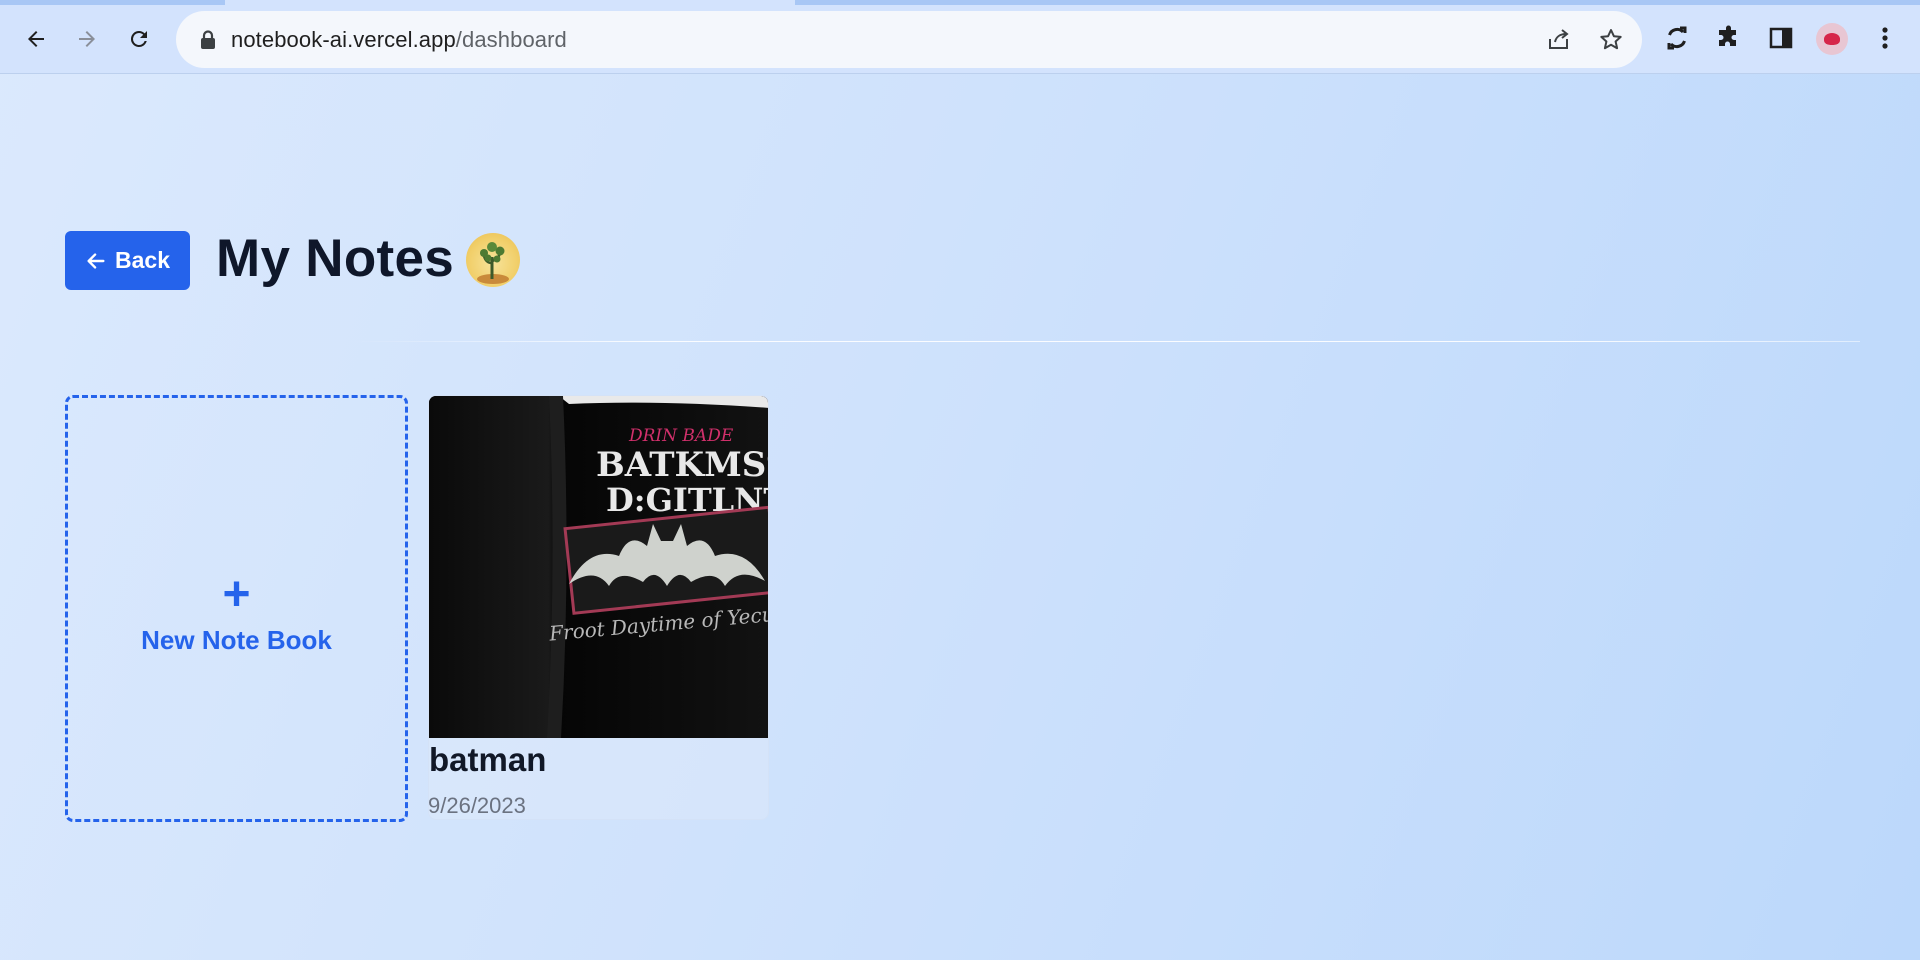  Describe the element at coordinates (1559, 40) in the screenshot. I see `share-icon` at that location.